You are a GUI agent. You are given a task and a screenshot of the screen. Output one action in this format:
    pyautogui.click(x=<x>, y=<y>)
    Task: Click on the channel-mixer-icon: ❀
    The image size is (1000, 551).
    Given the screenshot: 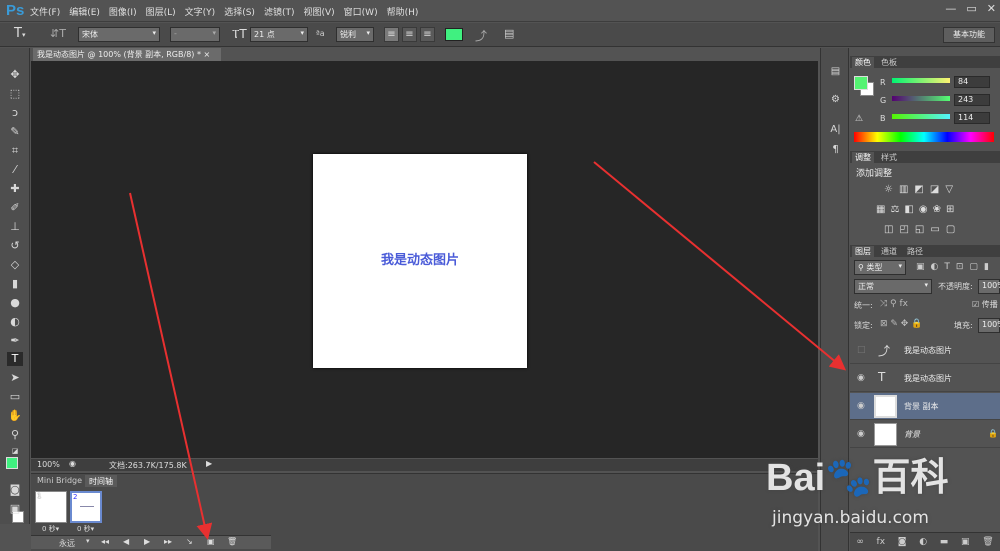 What is the action you would take?
    pyautogui.click(x=937, y=209)
    